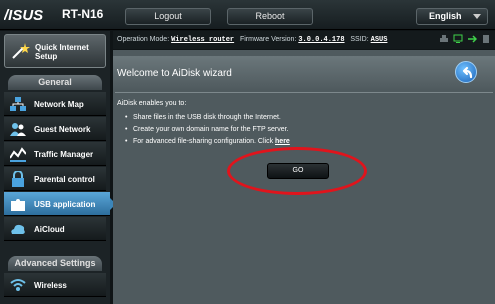  I want to click on disk-icon, so click(486, 39).